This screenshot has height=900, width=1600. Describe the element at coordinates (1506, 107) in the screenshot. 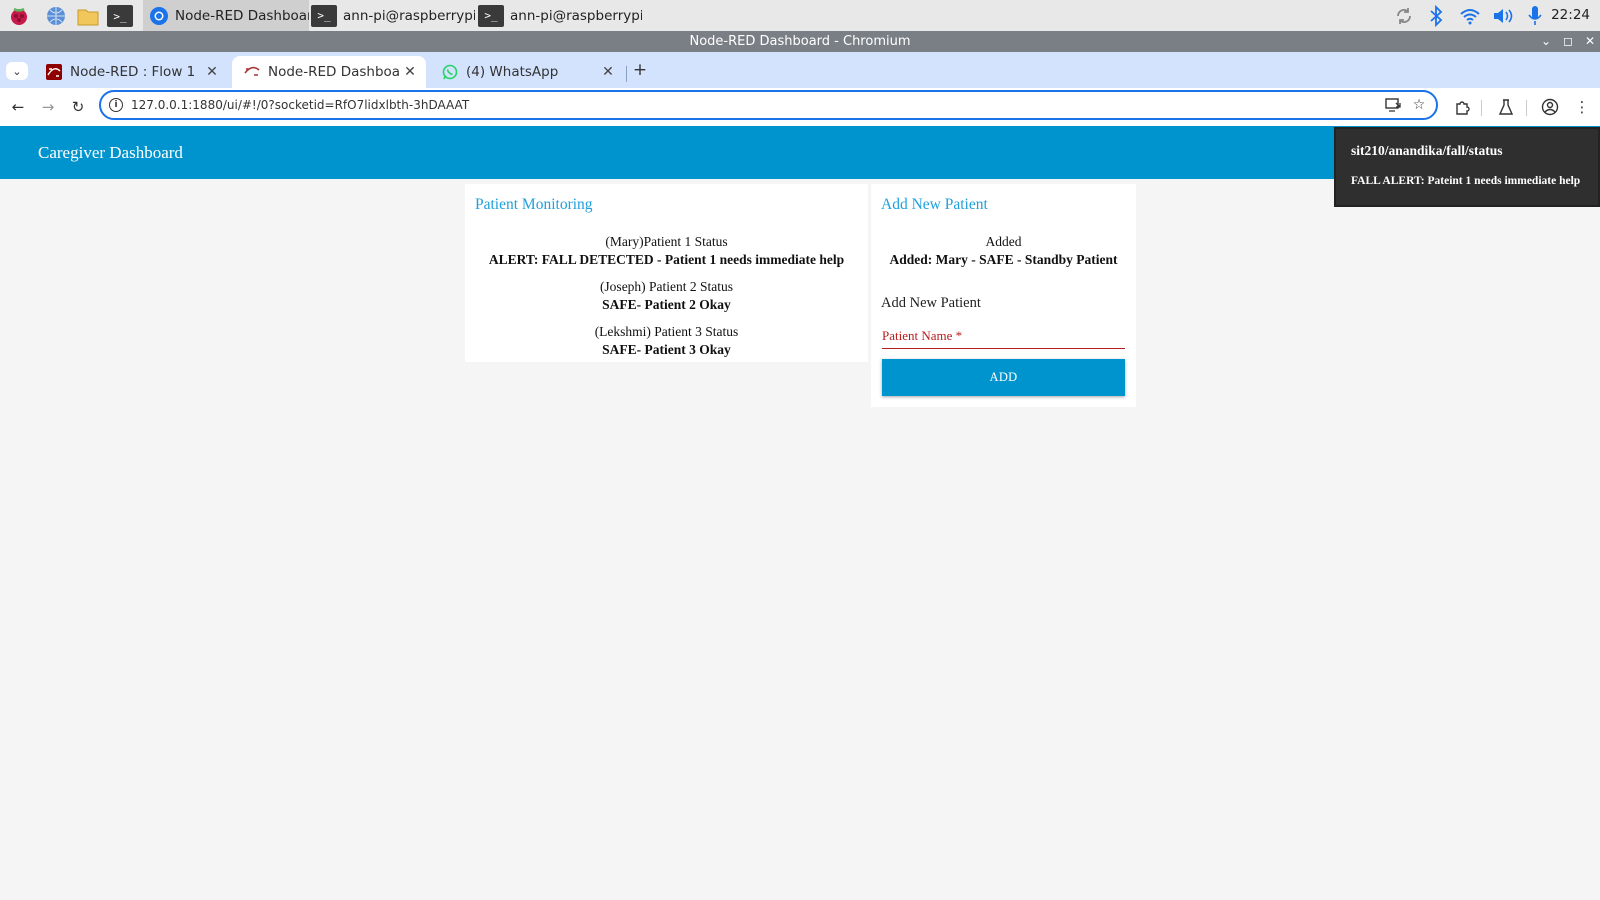

I see `labs-flask-icon` at that location.